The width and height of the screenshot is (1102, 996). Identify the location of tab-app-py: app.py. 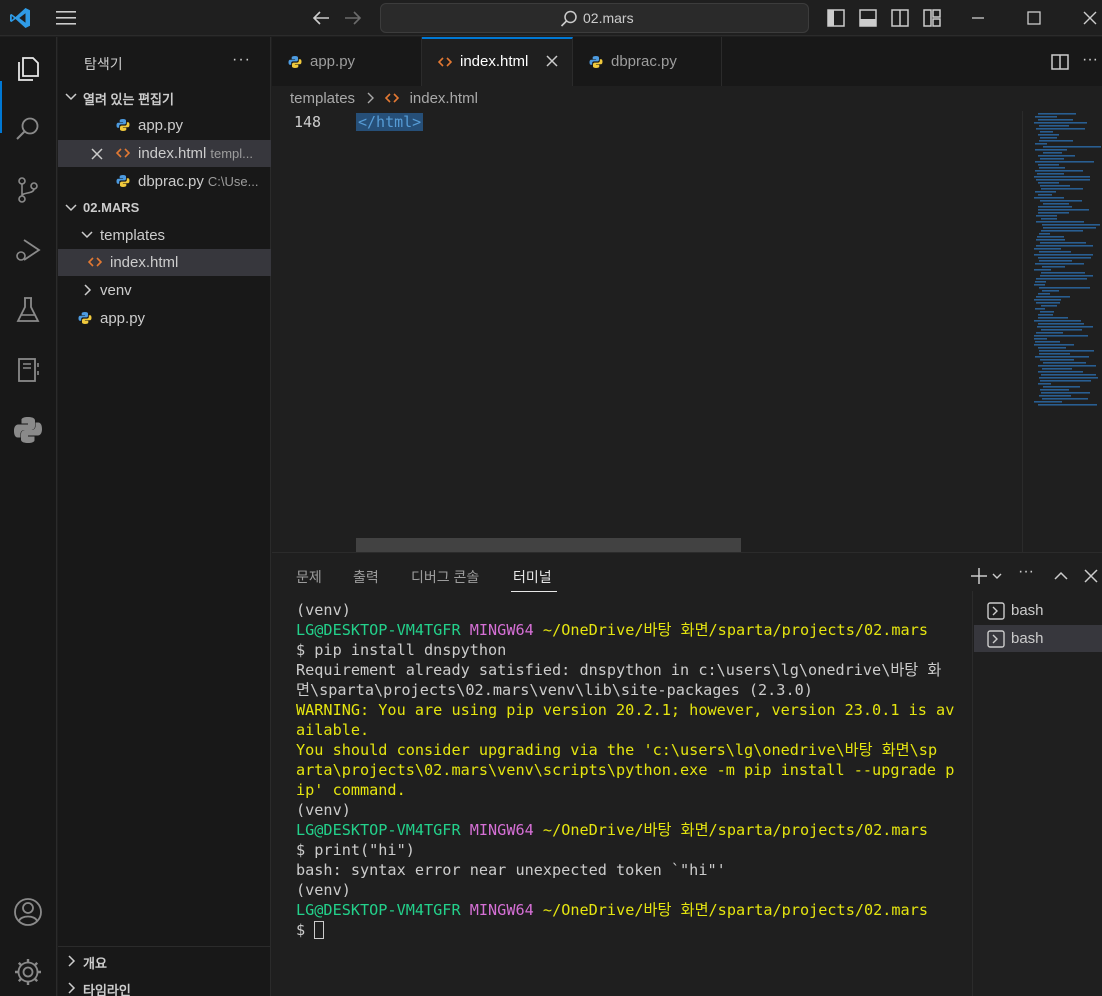
(347, 61).